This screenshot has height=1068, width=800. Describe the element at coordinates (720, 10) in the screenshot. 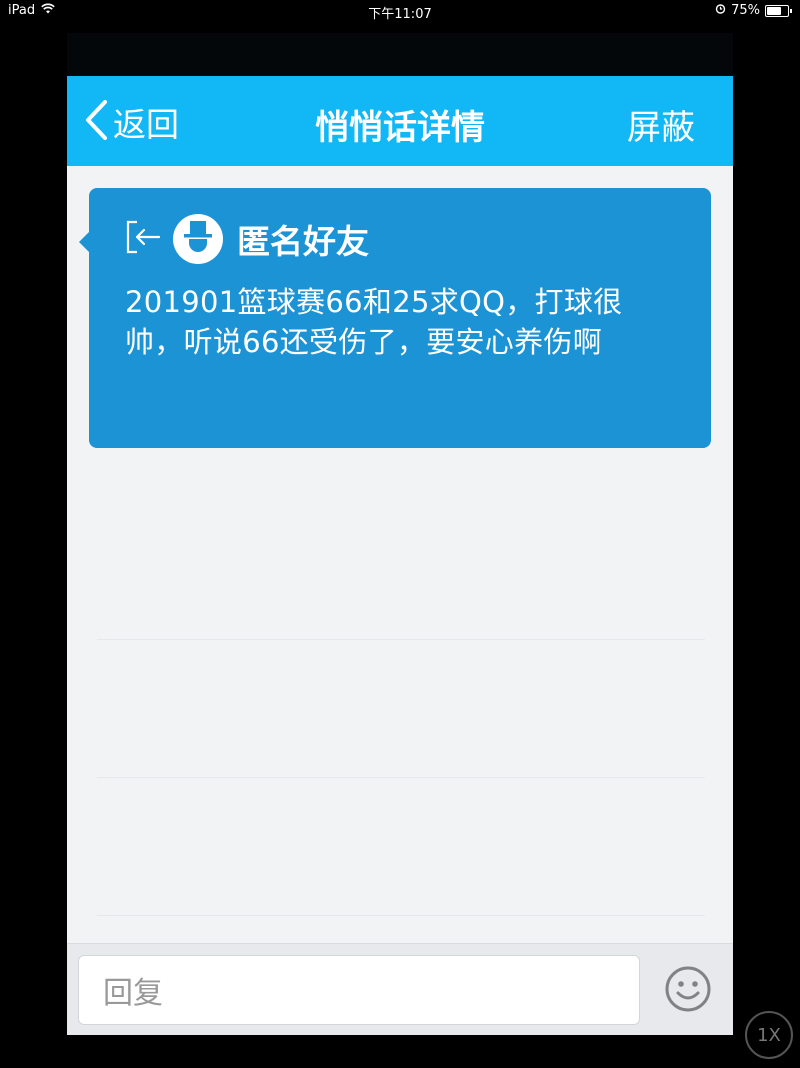

I see `alarm-icon` at that location.